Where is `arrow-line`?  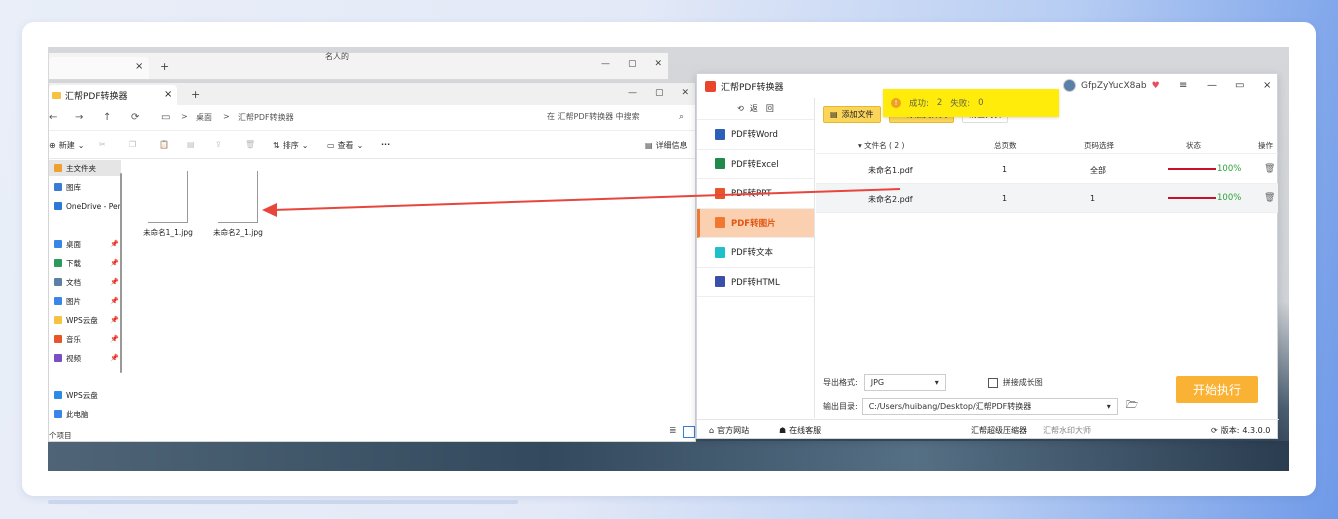 arrow-line is located at coordinates (586, 199).